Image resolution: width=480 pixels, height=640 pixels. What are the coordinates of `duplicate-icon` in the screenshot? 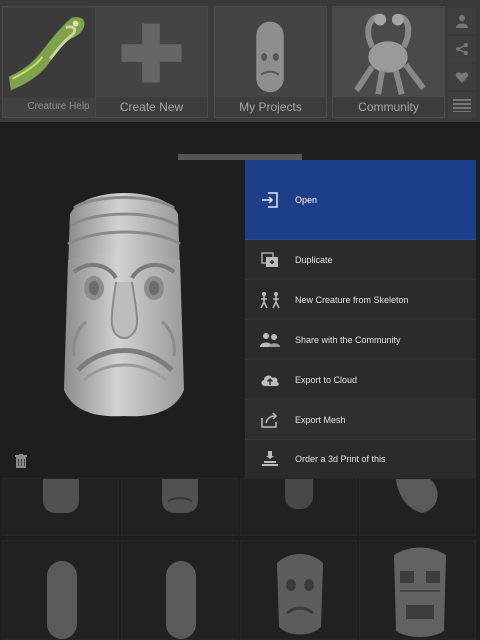 It's located at (270, 260).